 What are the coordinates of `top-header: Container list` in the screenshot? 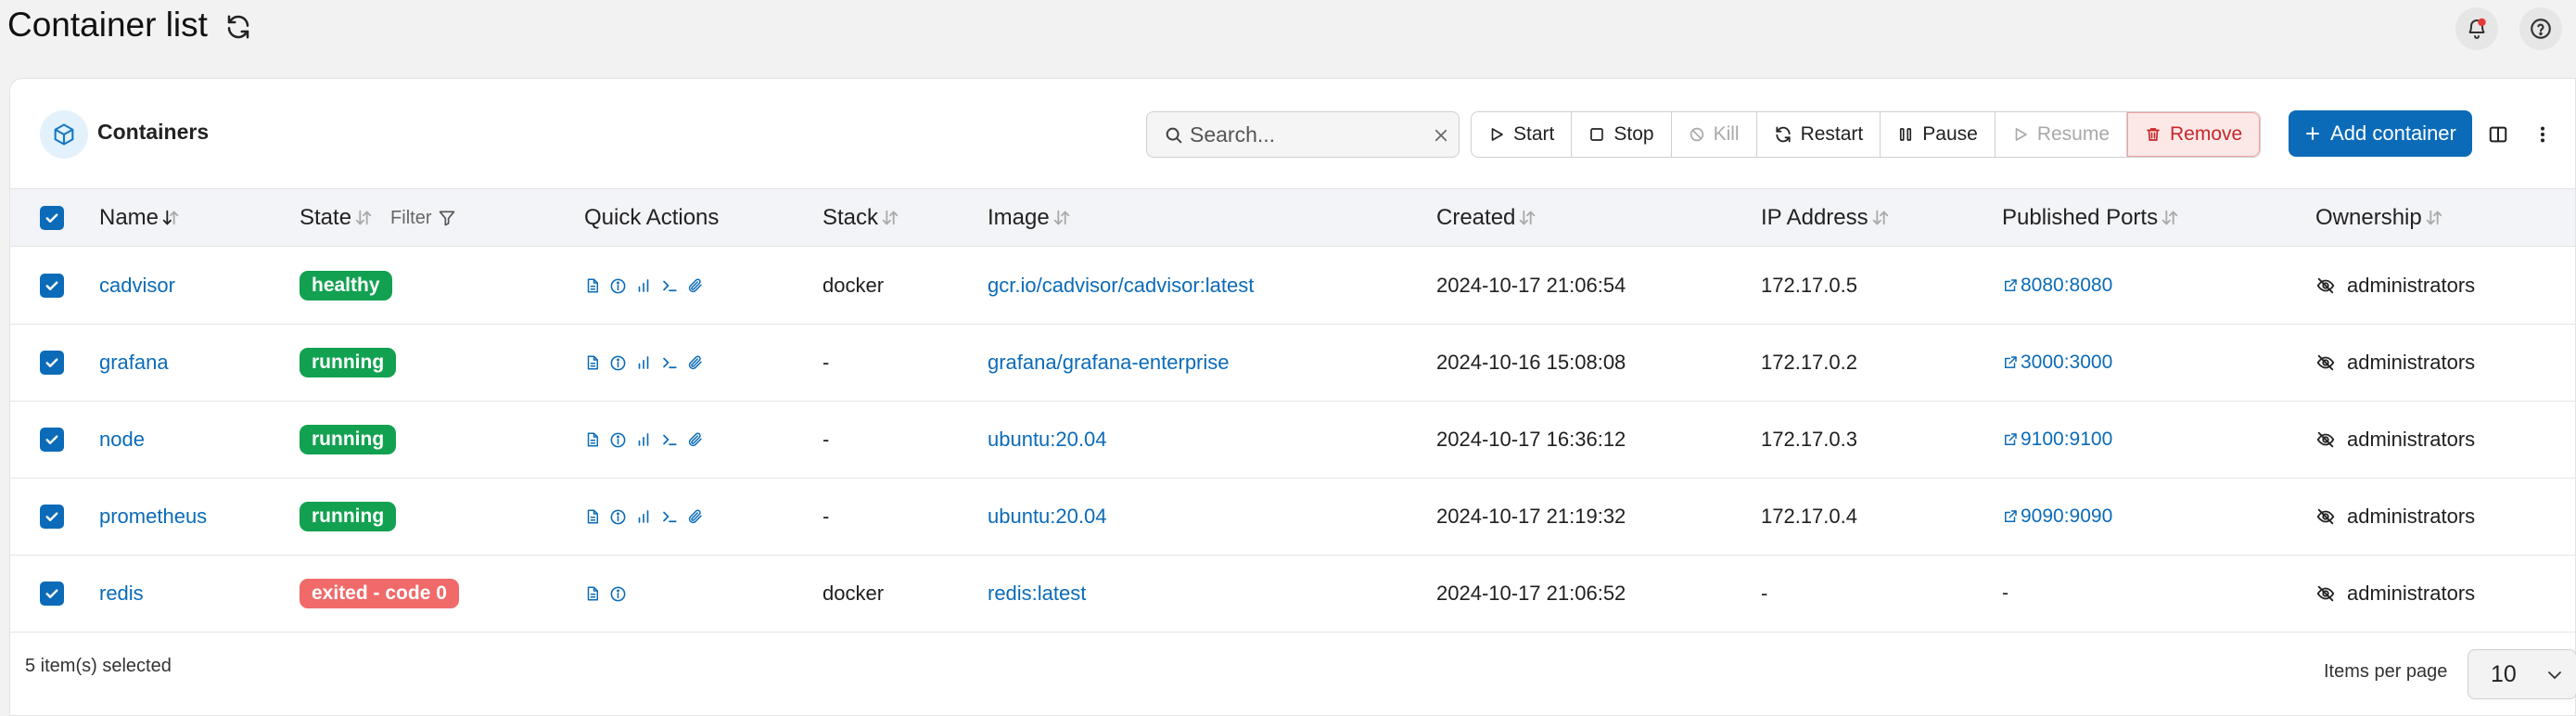 It's located at (1288, 27).